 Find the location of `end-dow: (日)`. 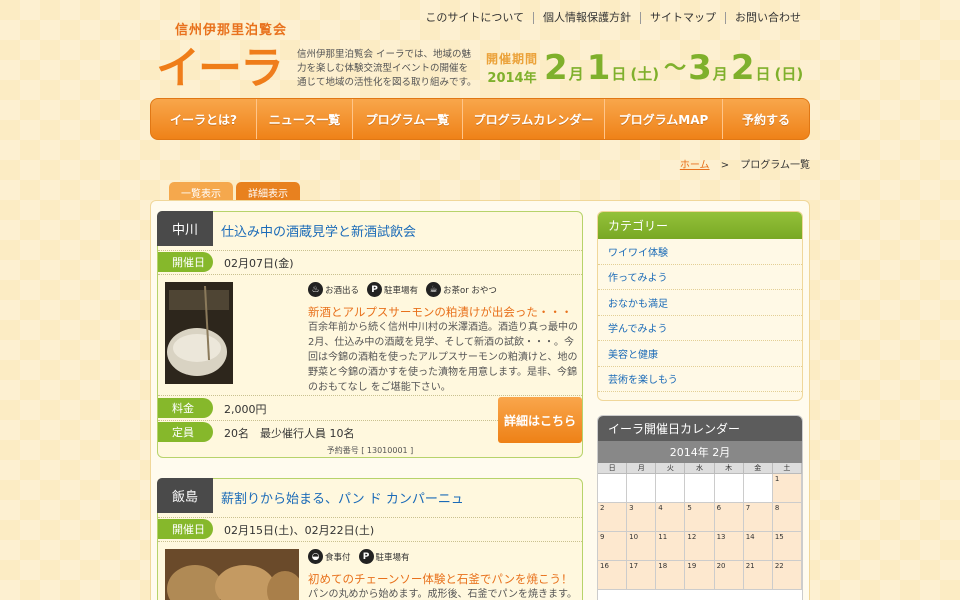

end-dow: (日) is located at coordinates (789, 74).